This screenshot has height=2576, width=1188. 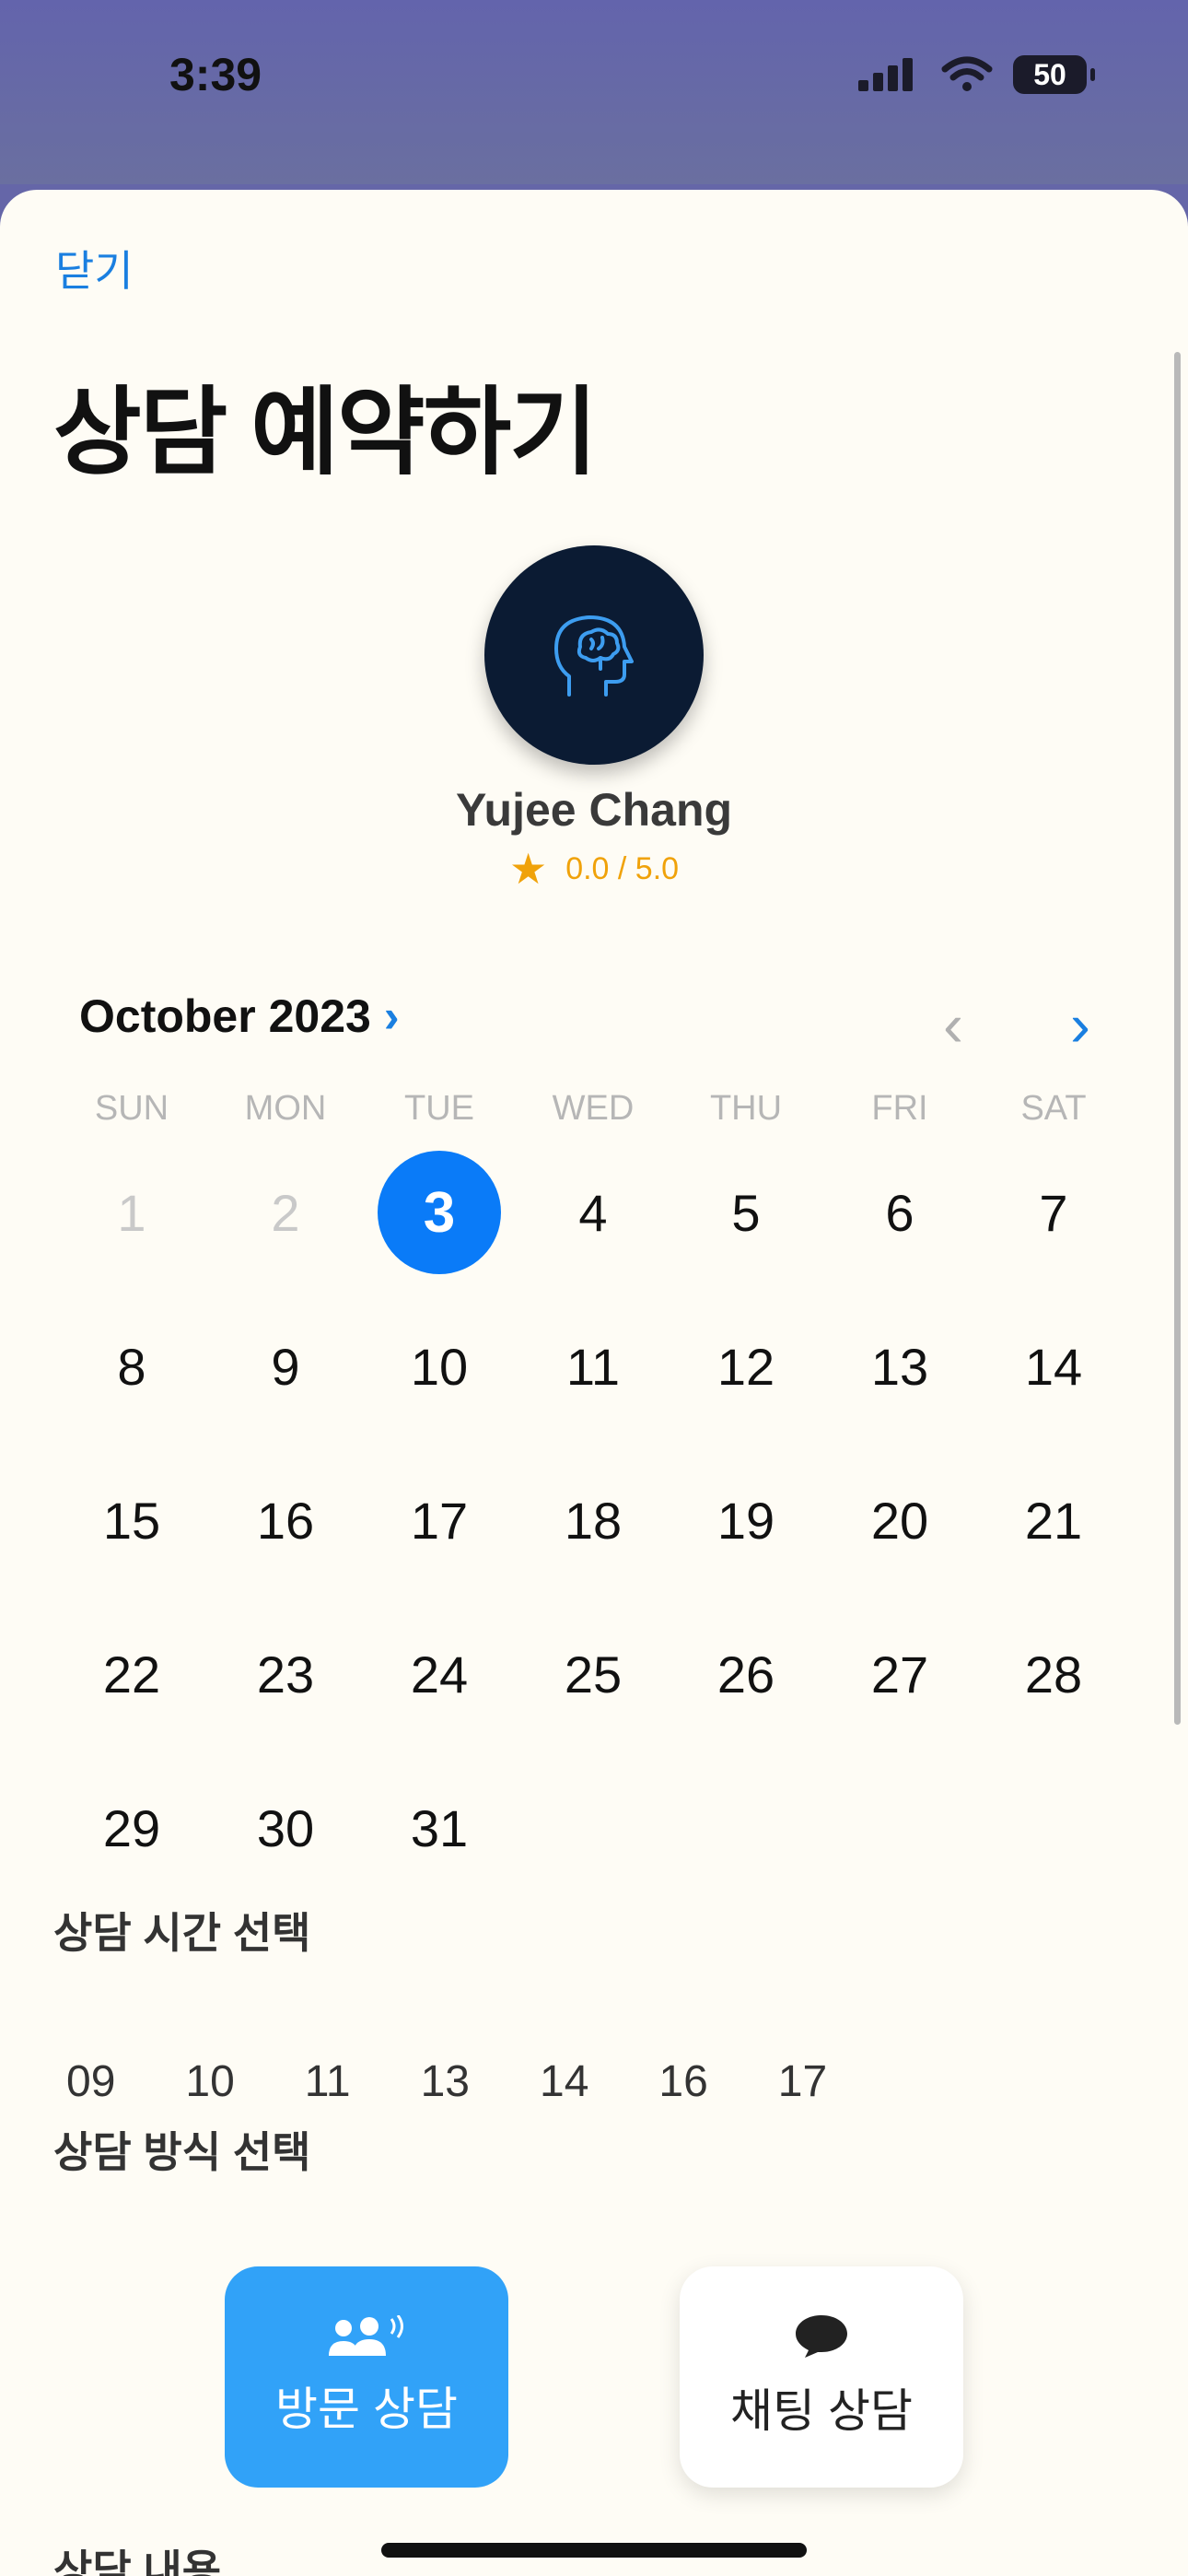 I want to click on time-option-10: 10, so click(x=209, y=2081).